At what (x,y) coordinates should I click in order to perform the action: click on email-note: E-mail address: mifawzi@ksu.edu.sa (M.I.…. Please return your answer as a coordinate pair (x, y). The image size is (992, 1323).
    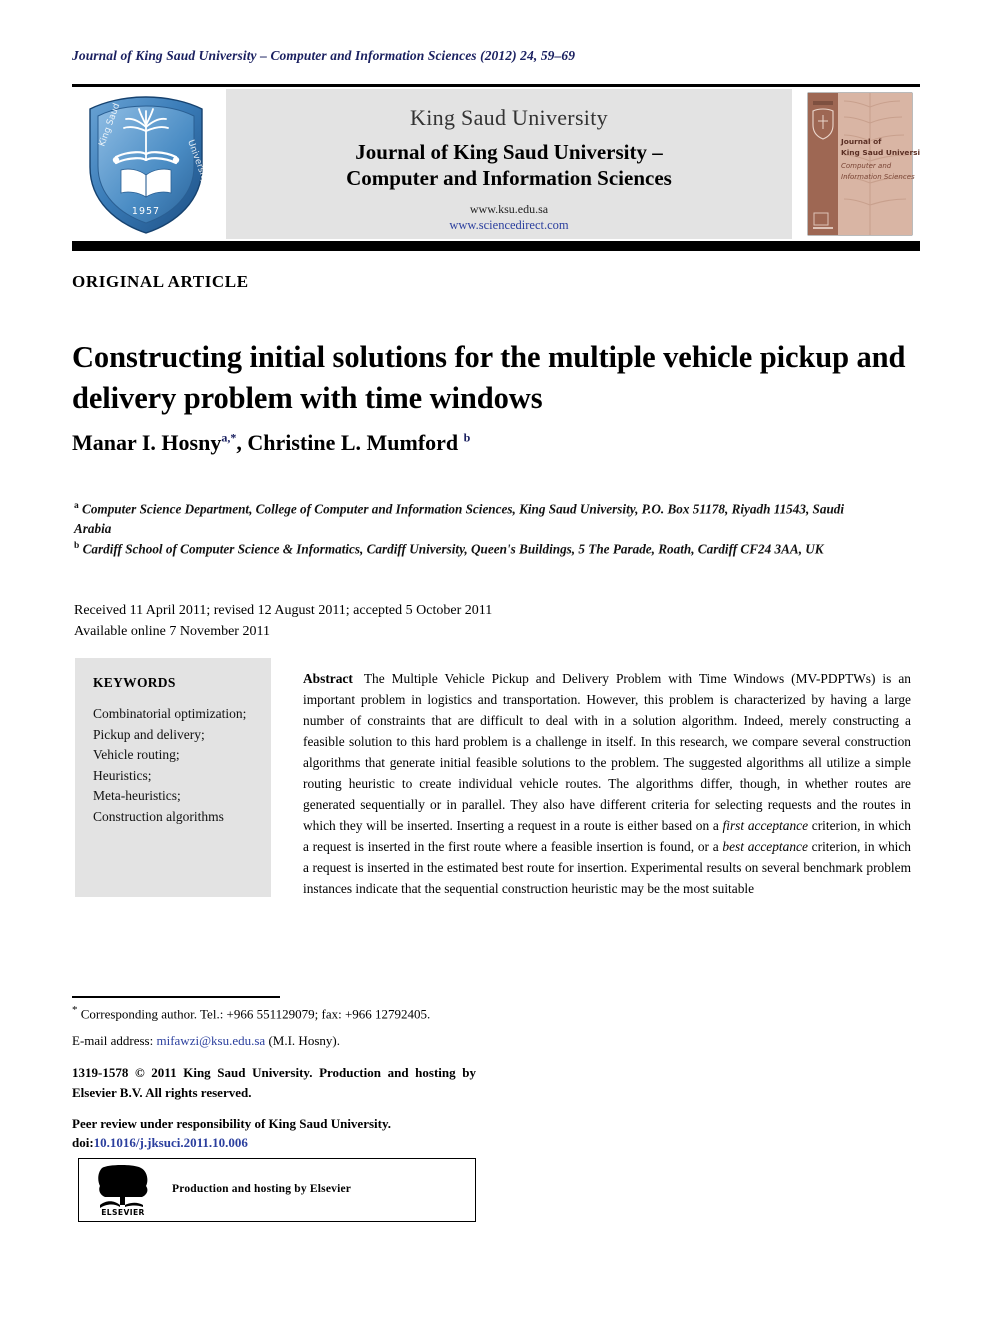
    Looking at the image, I should click on (274, 1041).